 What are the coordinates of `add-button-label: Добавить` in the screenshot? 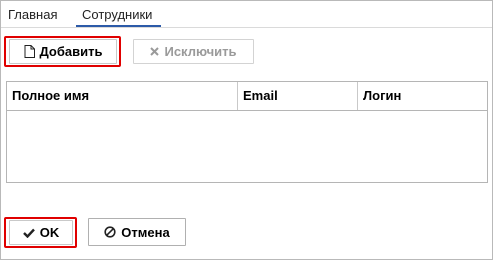 It's located at (71, 51).